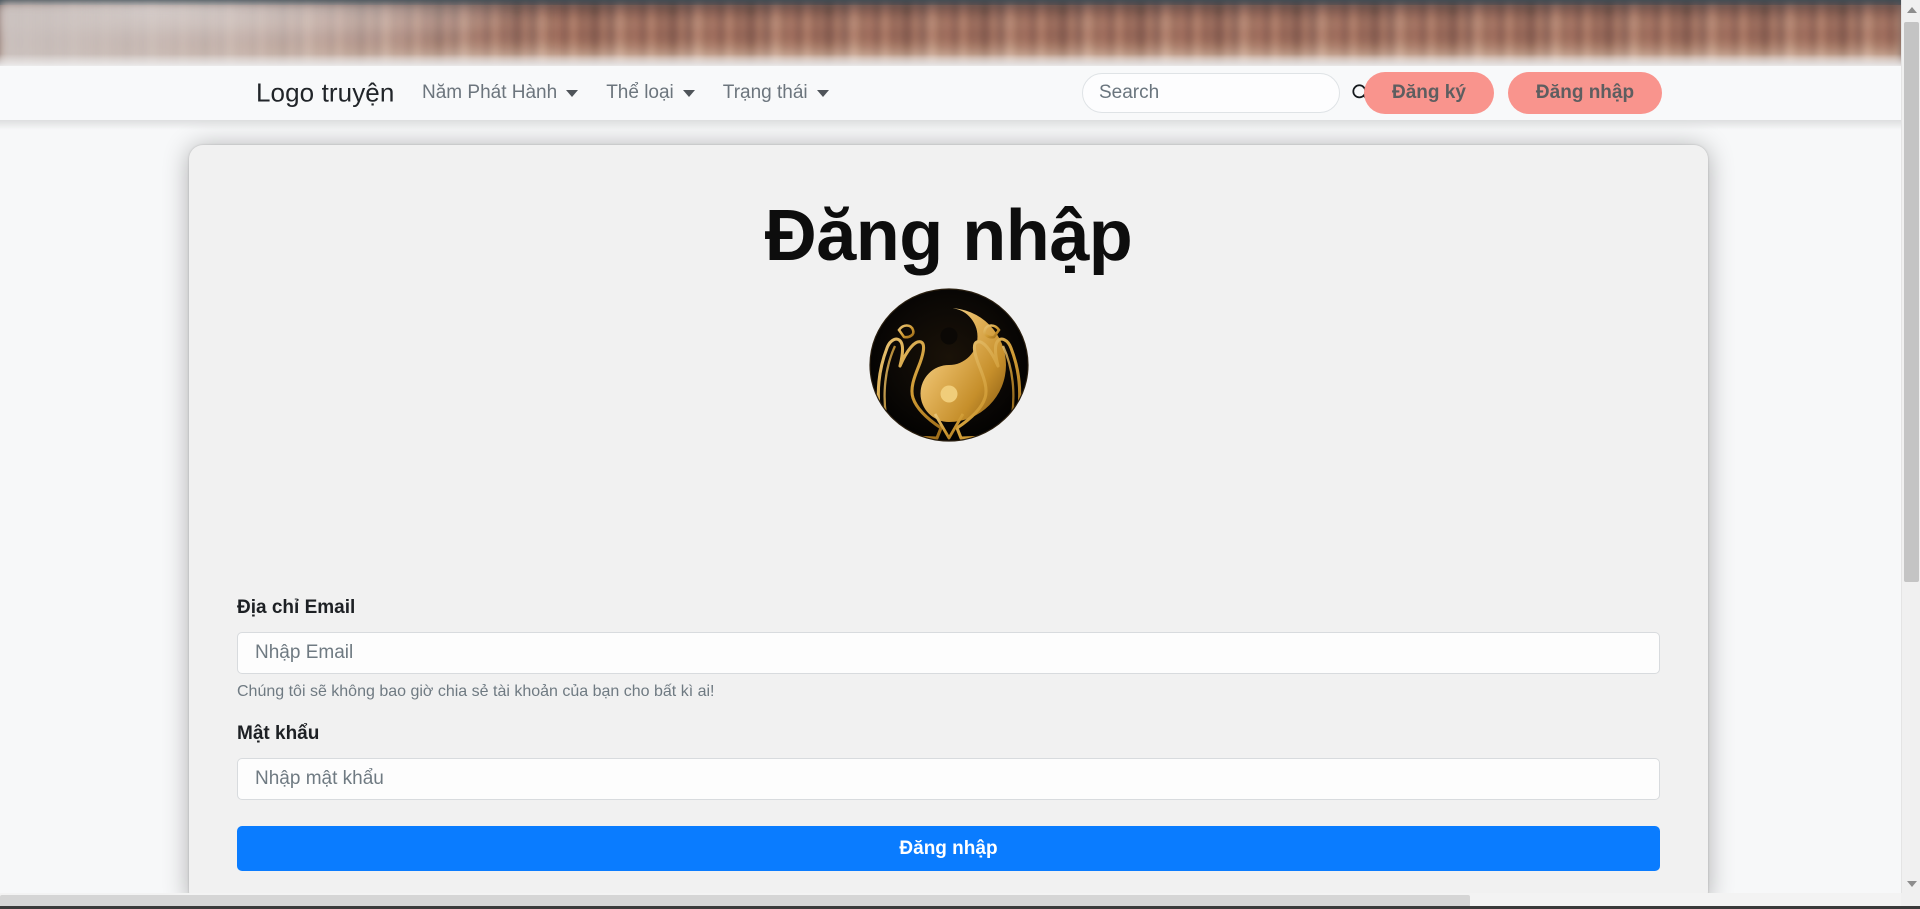 The image size is (1920, 909). What do you see at coordinates (1221, 93) in the screenshot?
I see `search-input` at bounding box center [1221, 93].